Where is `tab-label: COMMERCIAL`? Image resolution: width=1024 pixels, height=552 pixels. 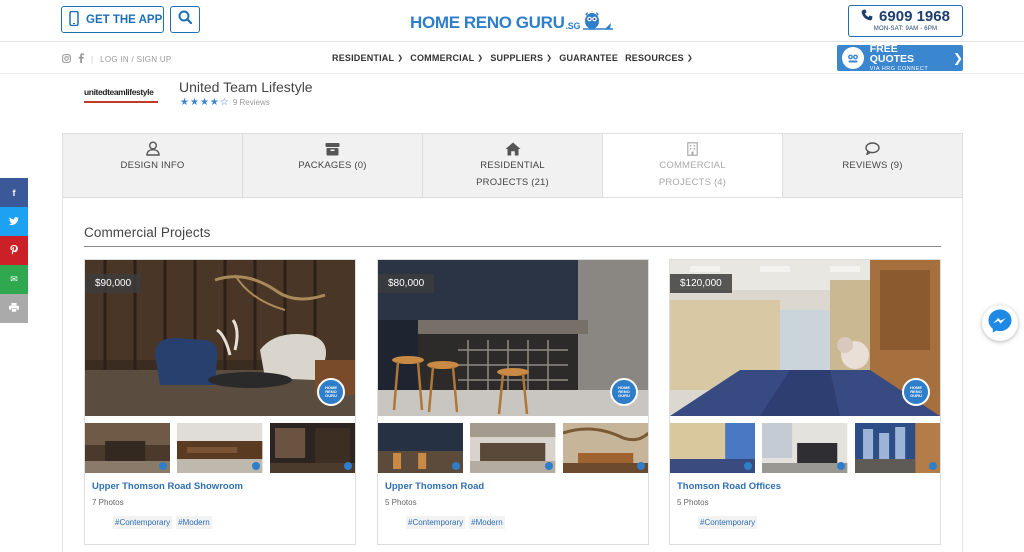
tab-label: COMMERCIAL is located at coordinates (692, 165).